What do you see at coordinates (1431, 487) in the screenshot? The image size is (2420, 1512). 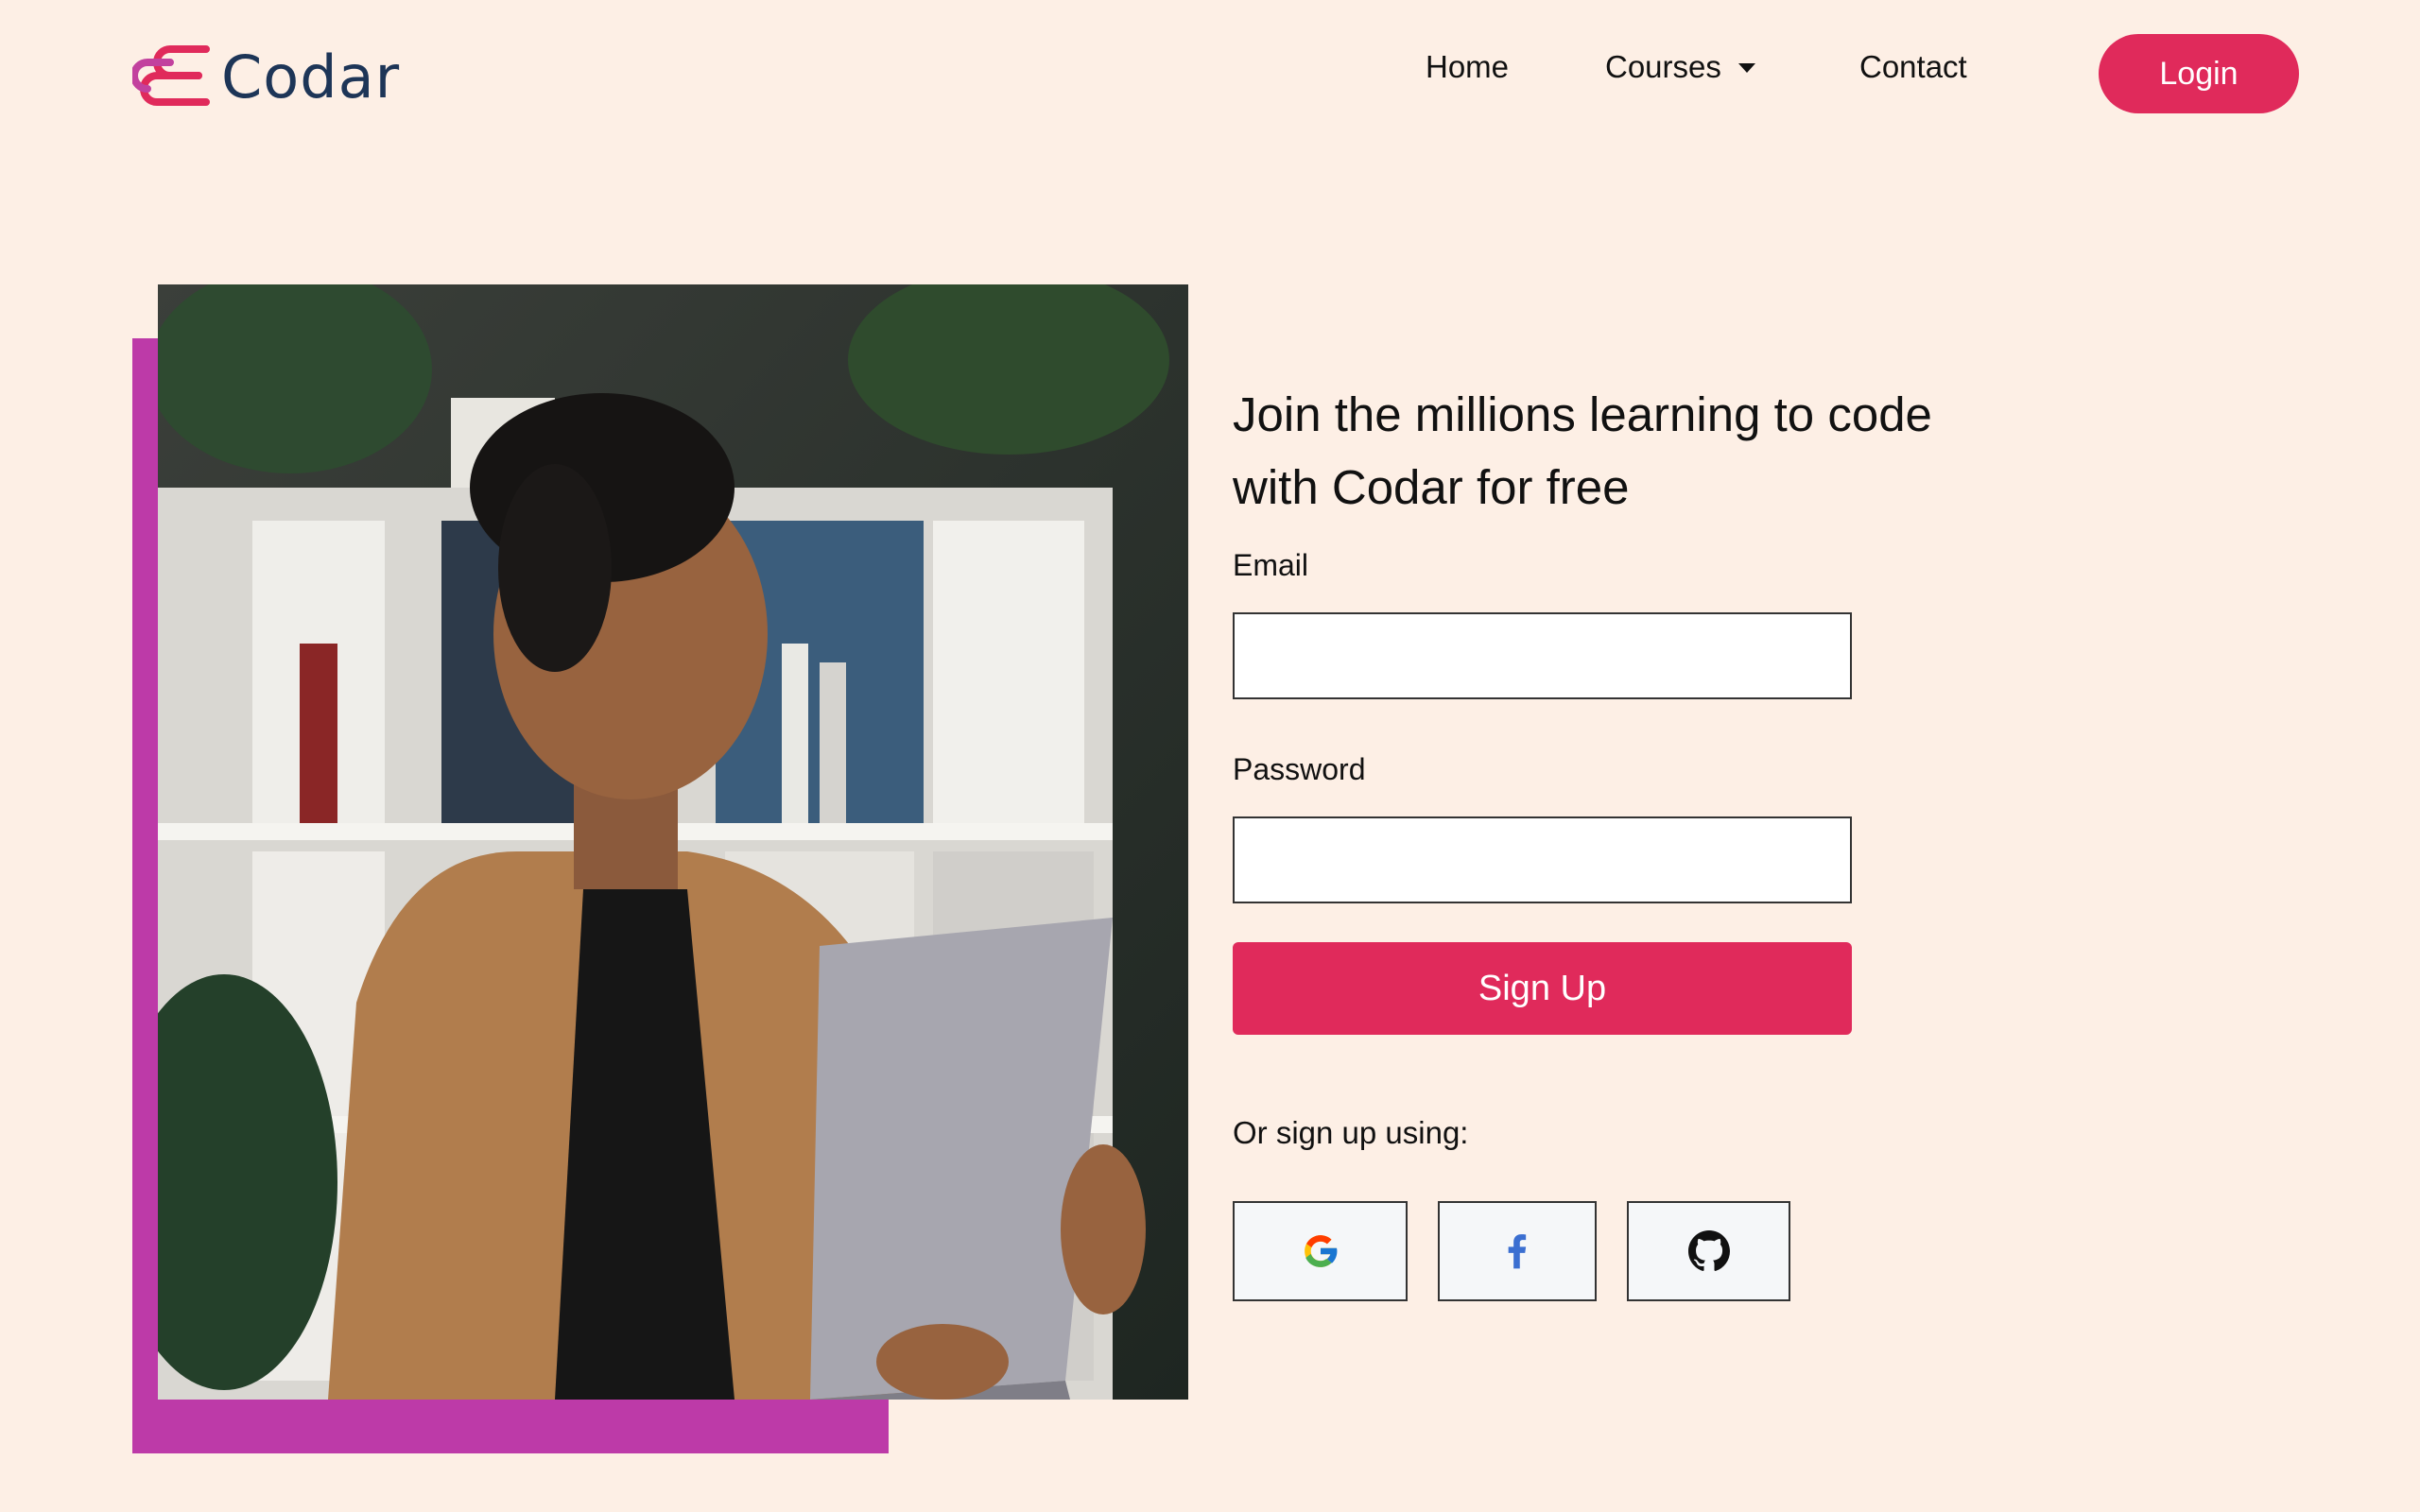 I see `headline-line-2: with Codar for free` at bounding box center [1431, 487].